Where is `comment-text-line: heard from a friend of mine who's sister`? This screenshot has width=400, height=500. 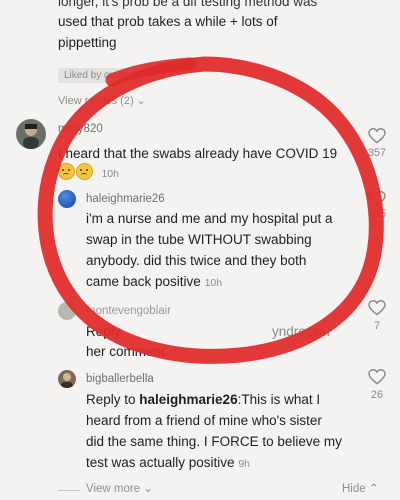 comment-text-line: heard from a friend of mine who's sister is located at coordinates (204, 420).